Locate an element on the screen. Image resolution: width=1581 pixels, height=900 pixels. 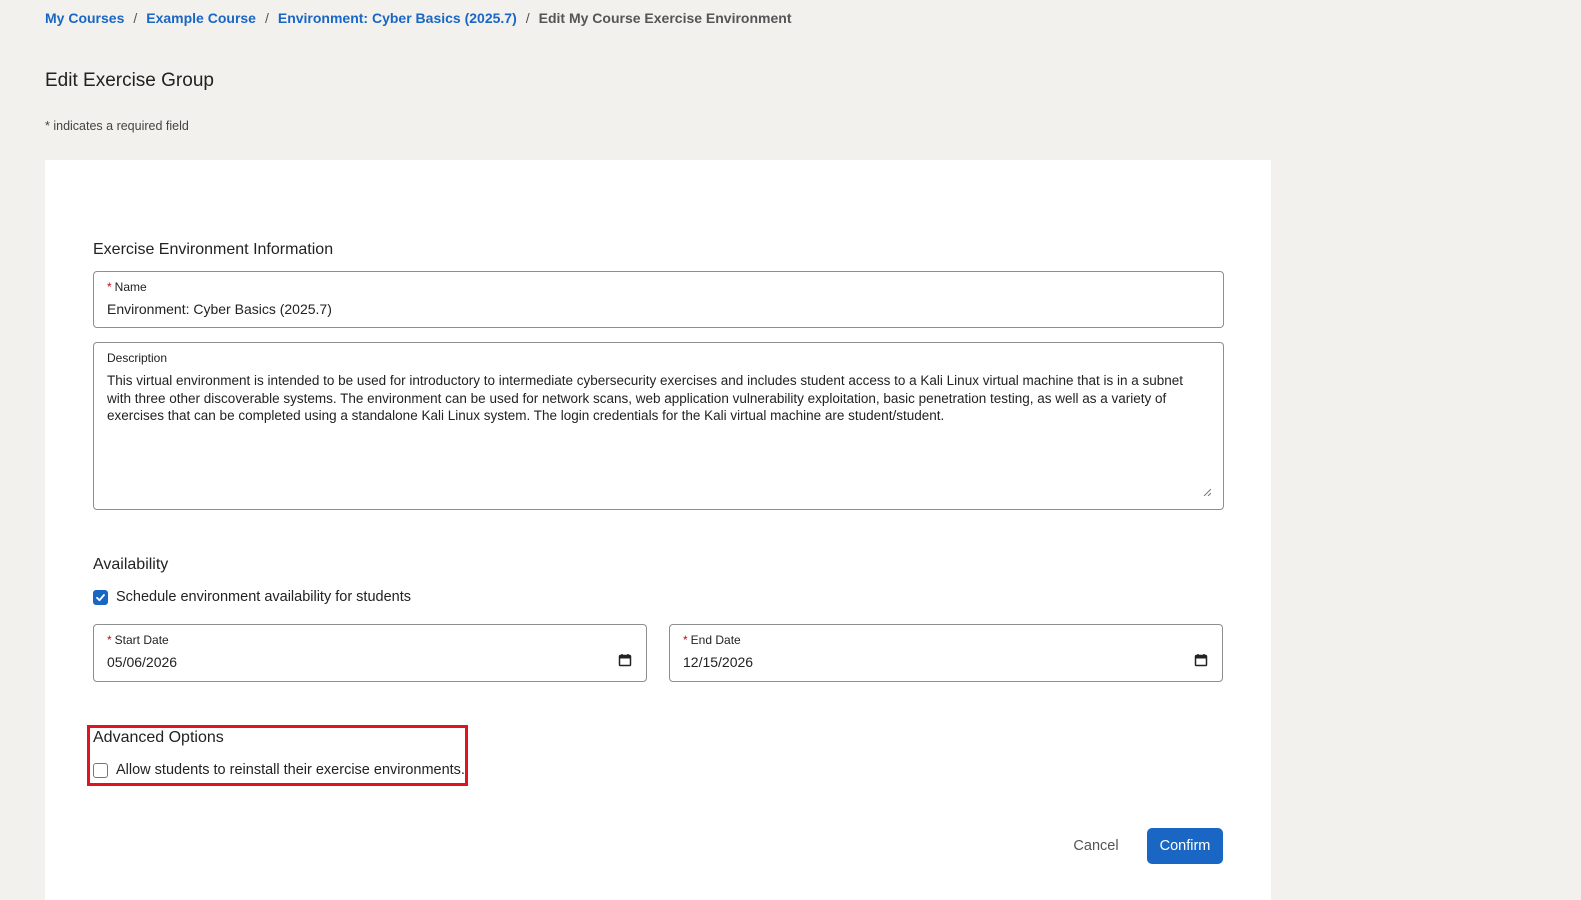
name-label: * Name is located at coordinates (127, 287).